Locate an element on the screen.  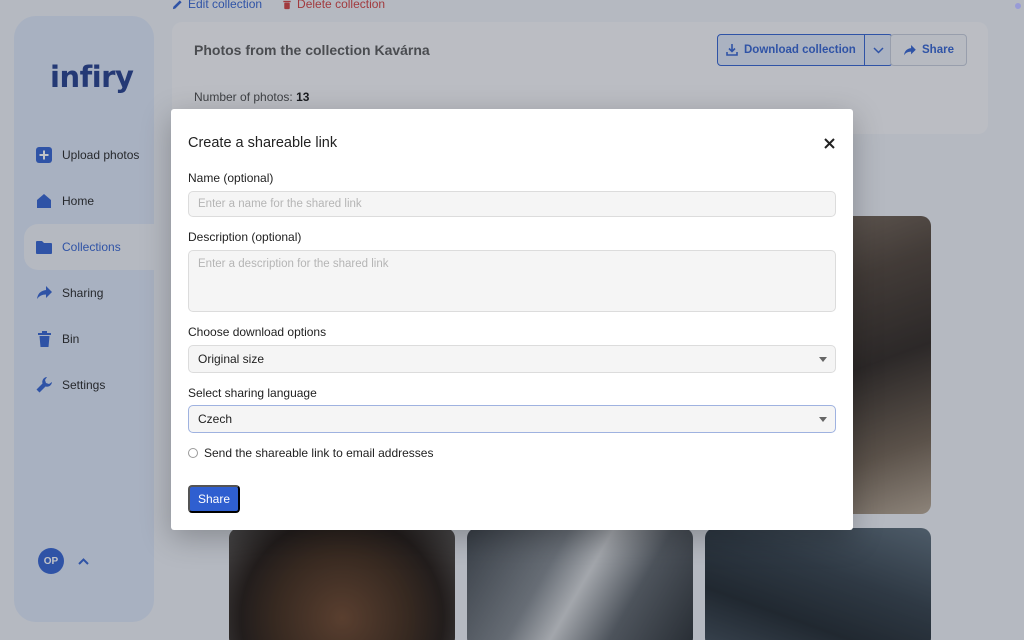
close-icon is located at coordinates (829, 143).